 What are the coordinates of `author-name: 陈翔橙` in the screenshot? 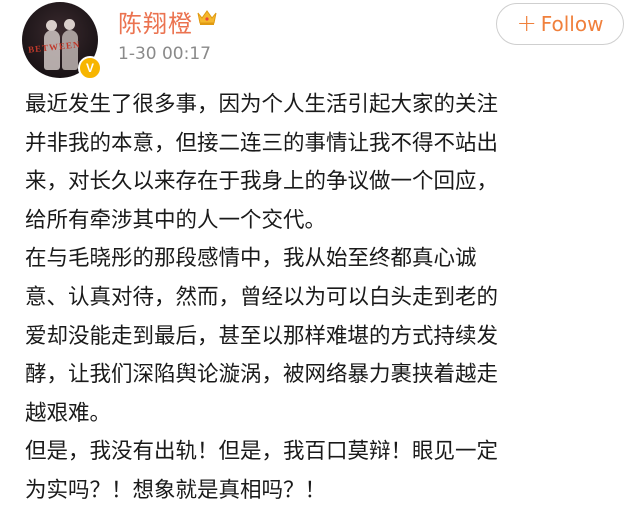 It's located at (155, 21).